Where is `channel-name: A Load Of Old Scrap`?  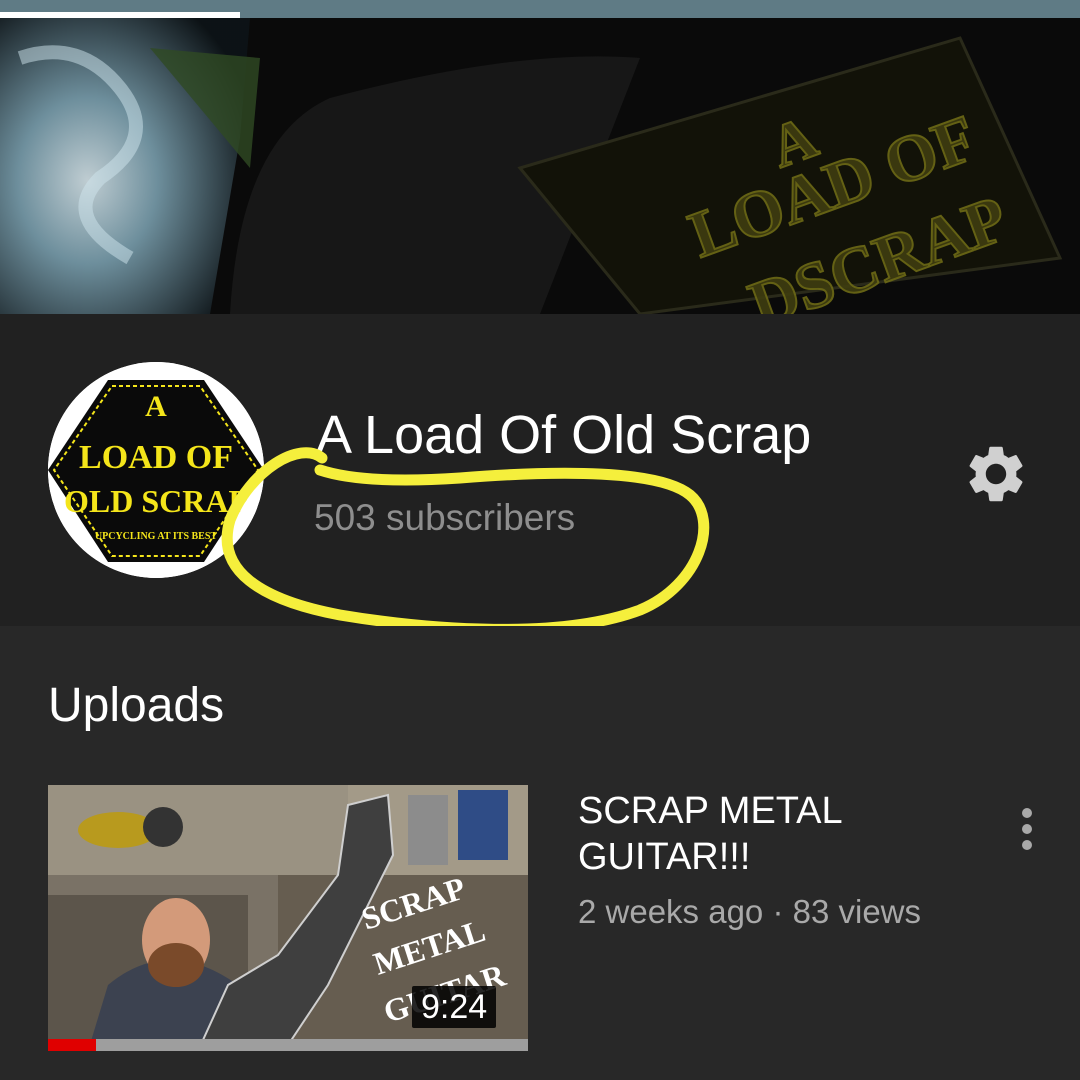
channel-name: A Load Of Old Scrap is located at coordinates (564, 435).